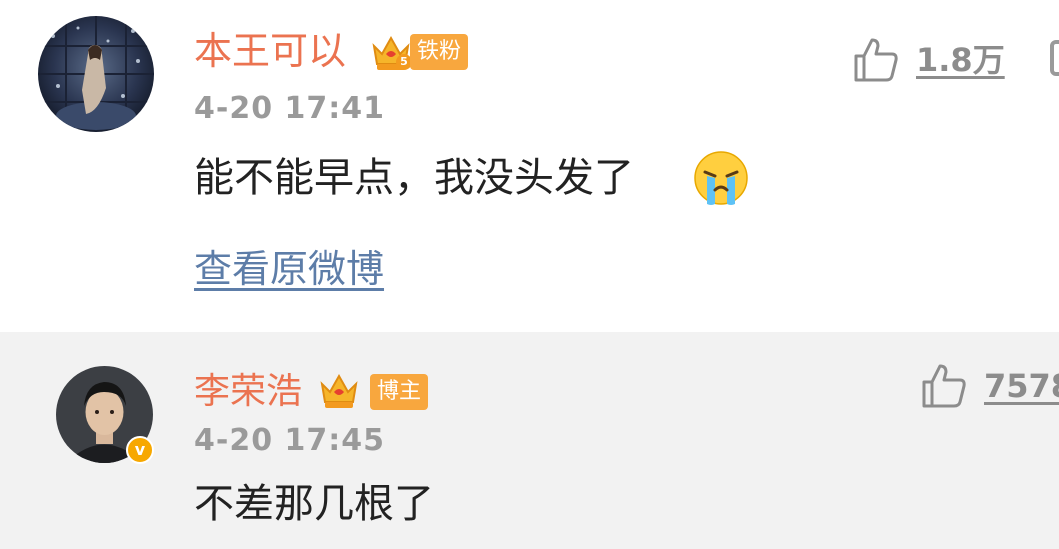 The height and width of the screenshot is (549, 1059). What do you see at coordinates (289, 269) in the screenshot?
I see `view-original-link: 查看原微博` at bounding box center [289, 269].